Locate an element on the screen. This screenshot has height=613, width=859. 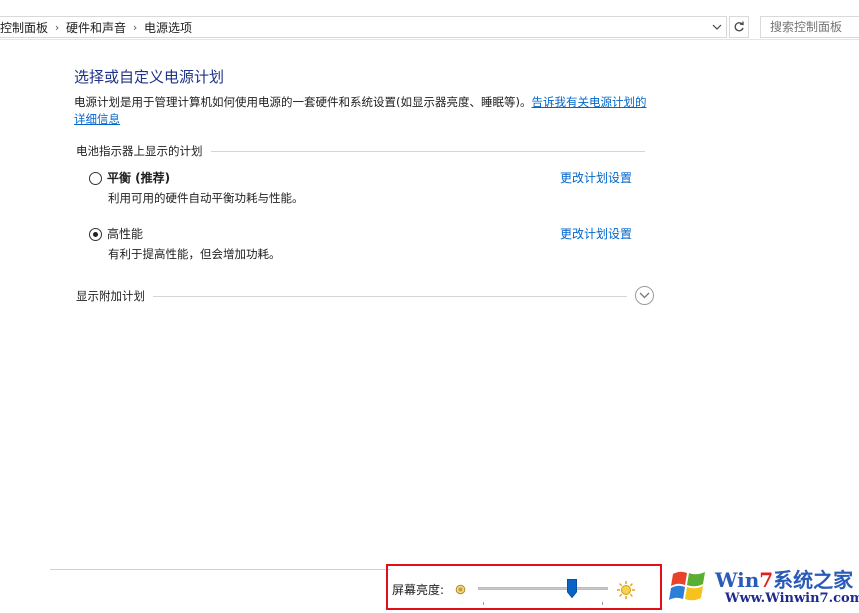
brightness-slider-thumb is located at coordinates (571, 588).